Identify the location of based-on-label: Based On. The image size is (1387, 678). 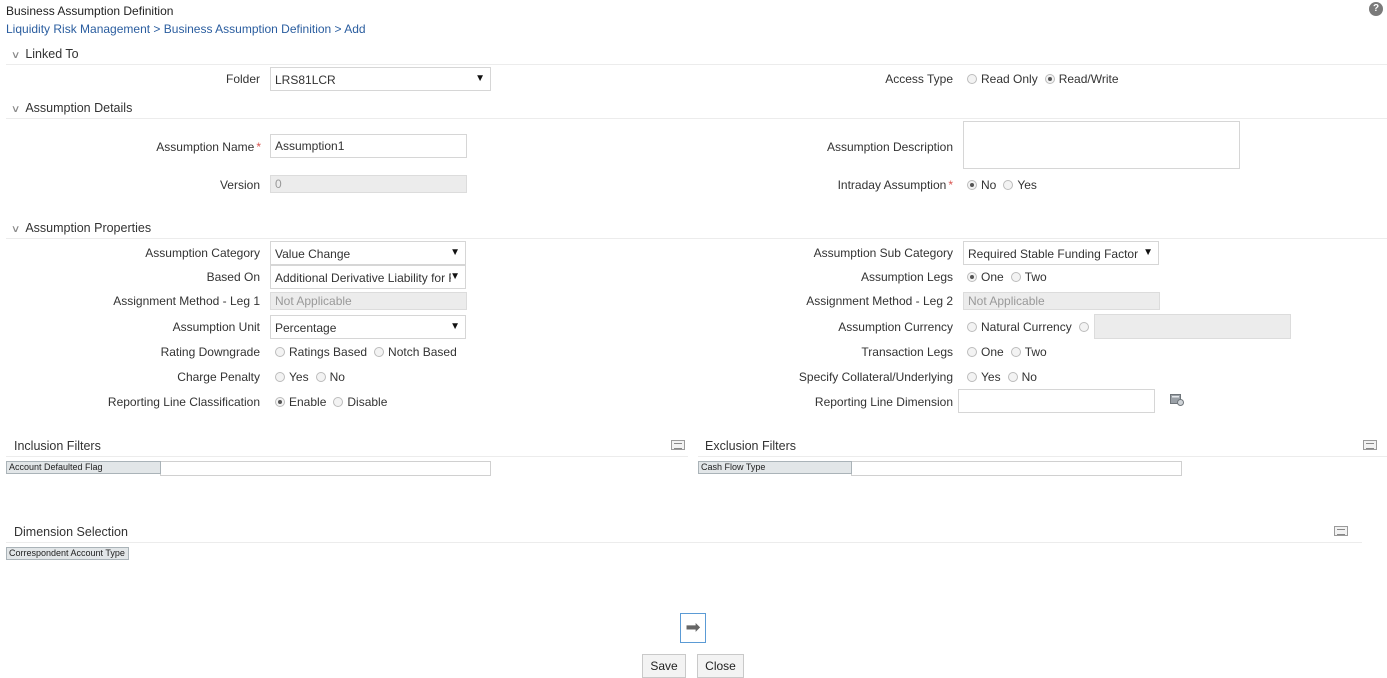
(233, 277).